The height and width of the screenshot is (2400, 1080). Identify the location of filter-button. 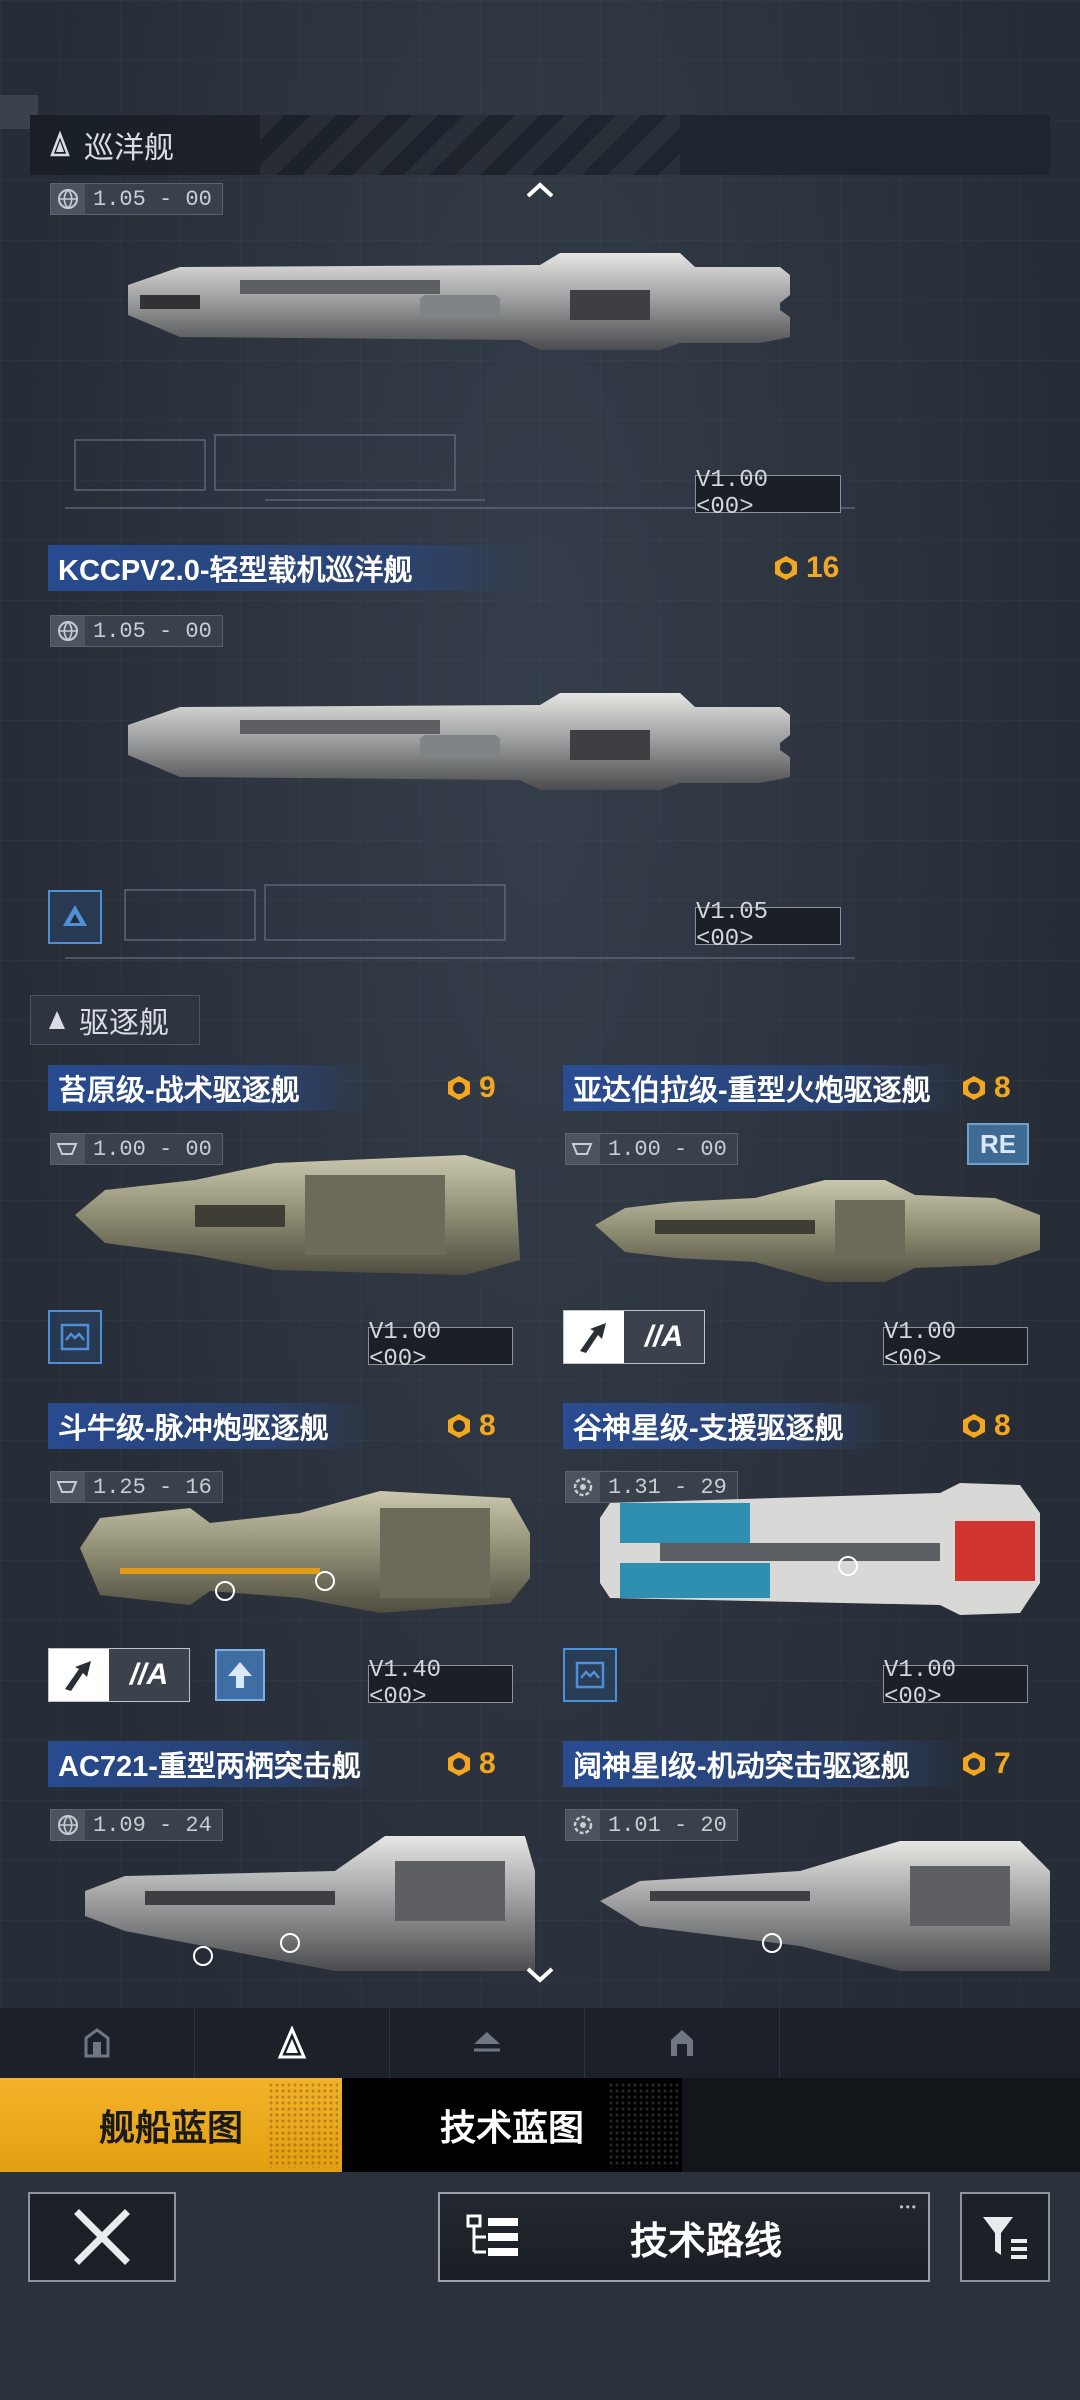
(1005, 2237).